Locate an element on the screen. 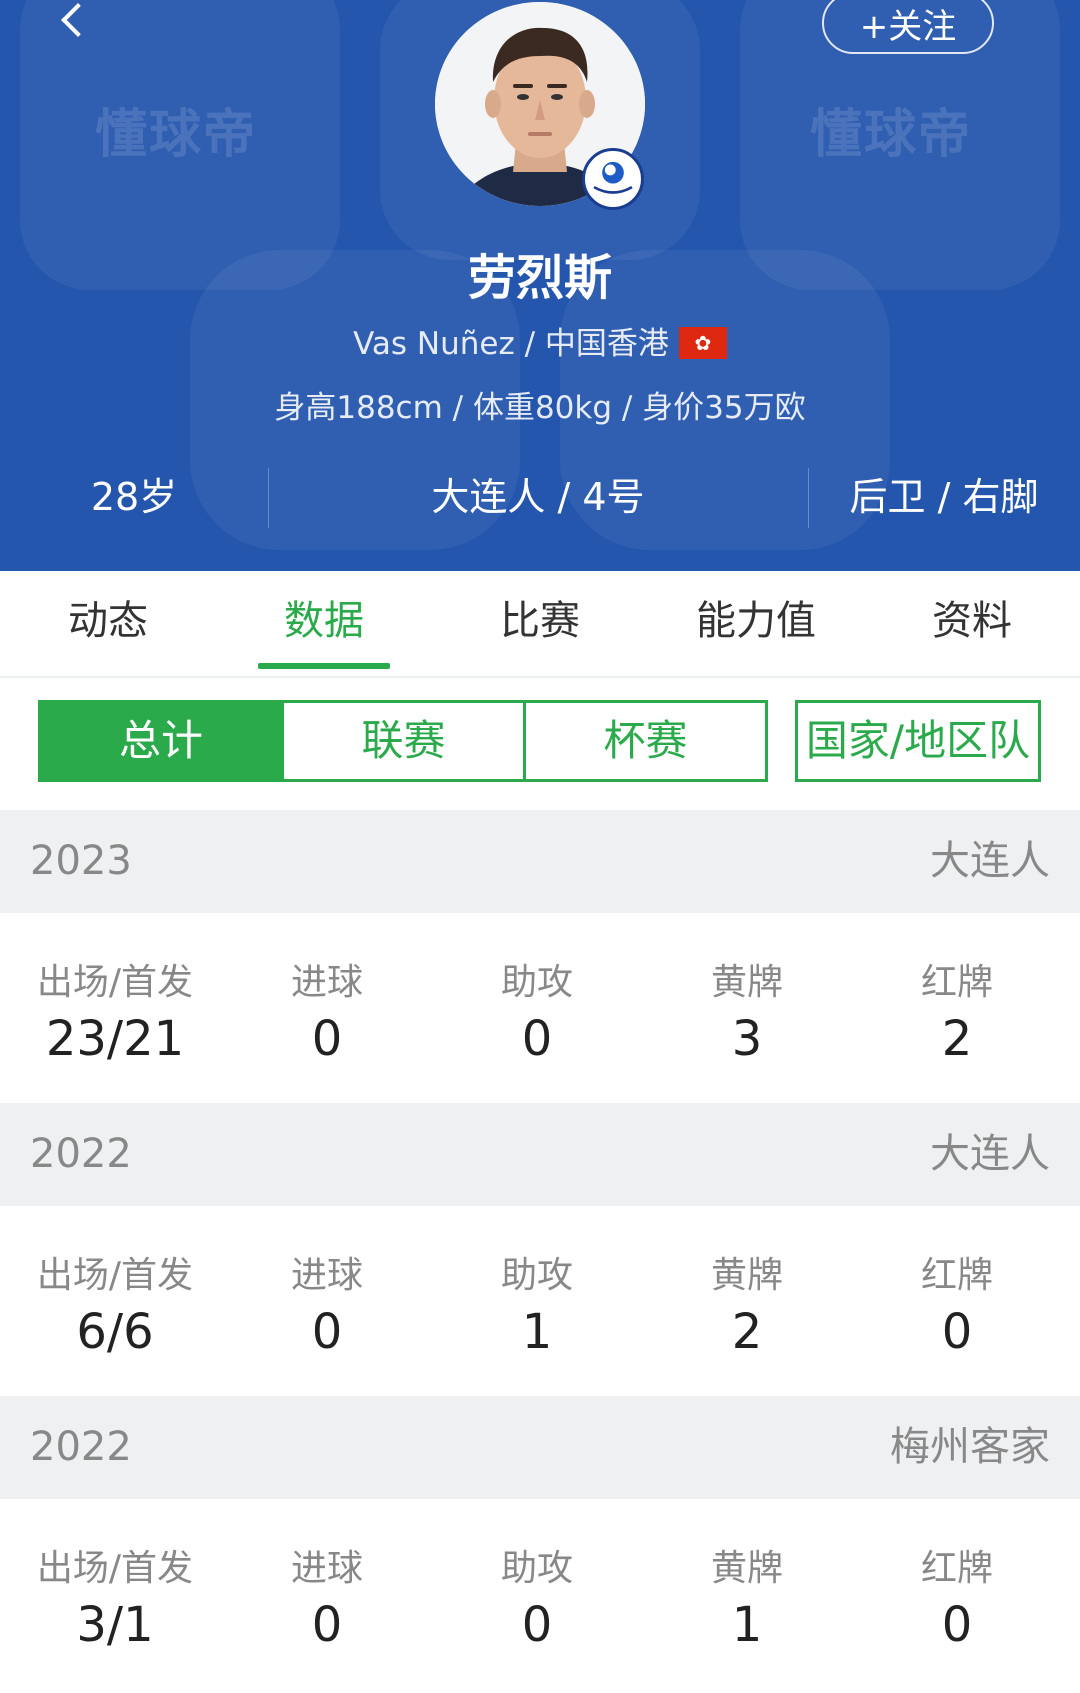 The height and width of the screenshot is (1693, 1080). season-stats: 出场/首发 6/6 进球 0 助攻 1 黄牌 2 红牌 0 is located at coordinates (540, 1301).